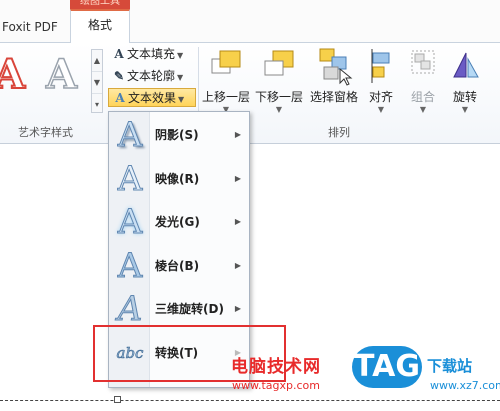 Image resolution: width=500 pixels, height=411 pixels. Describe the element at coordinates (117, 399) in the screenshot. I see `resize-handle` at that location.